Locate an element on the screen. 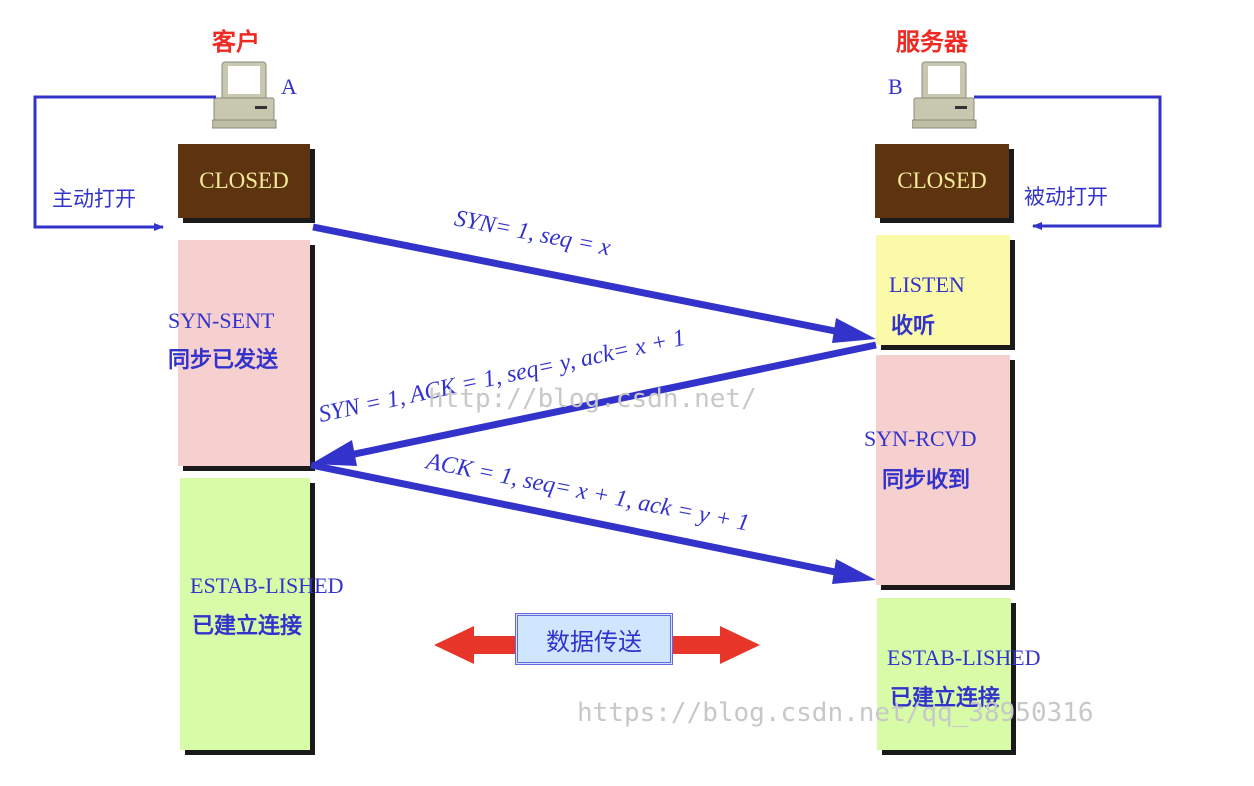 This screenshot has width=1254, height=786. server-open-loop-arrow is located at coordinates (1068, 162).